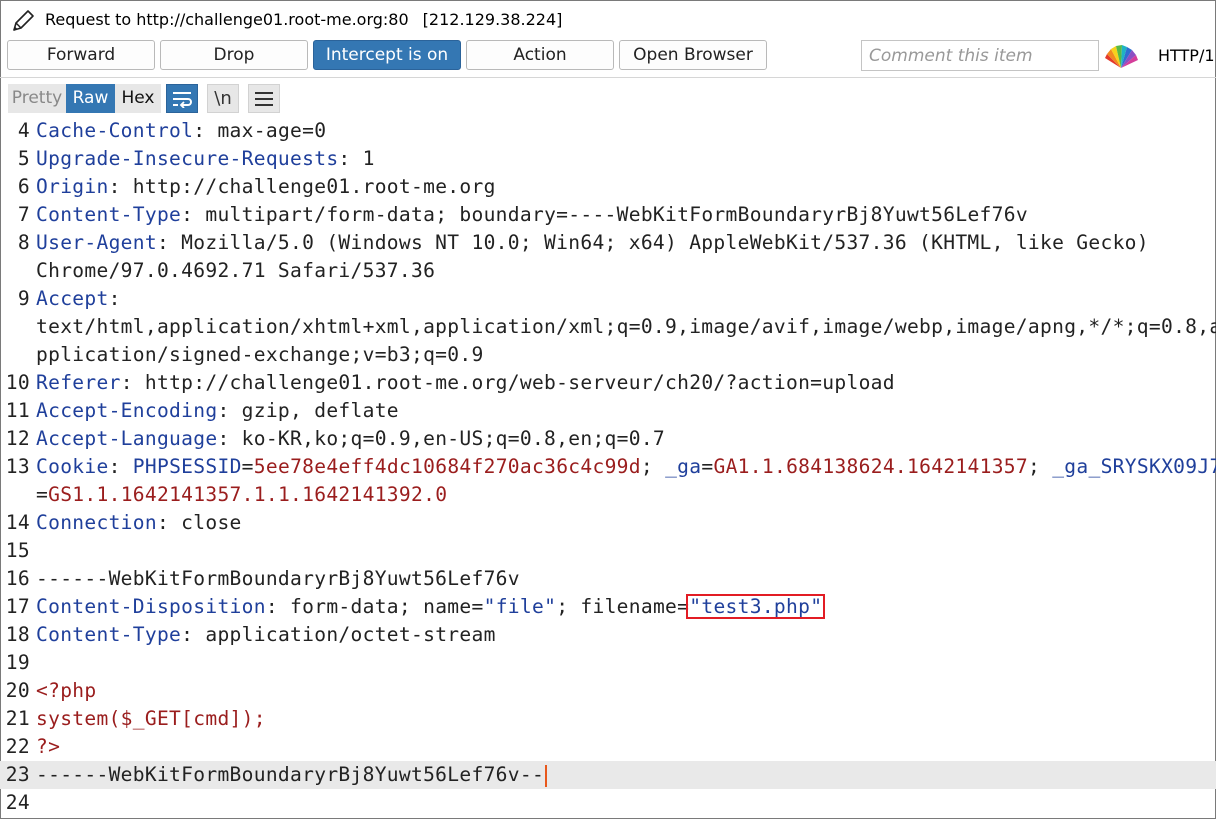  What do you see at coordinates (608, 635) in the screenshot?
I see `editor-line: 18 Content-Type: application/octet-stream` at bounding box center [608, 635].